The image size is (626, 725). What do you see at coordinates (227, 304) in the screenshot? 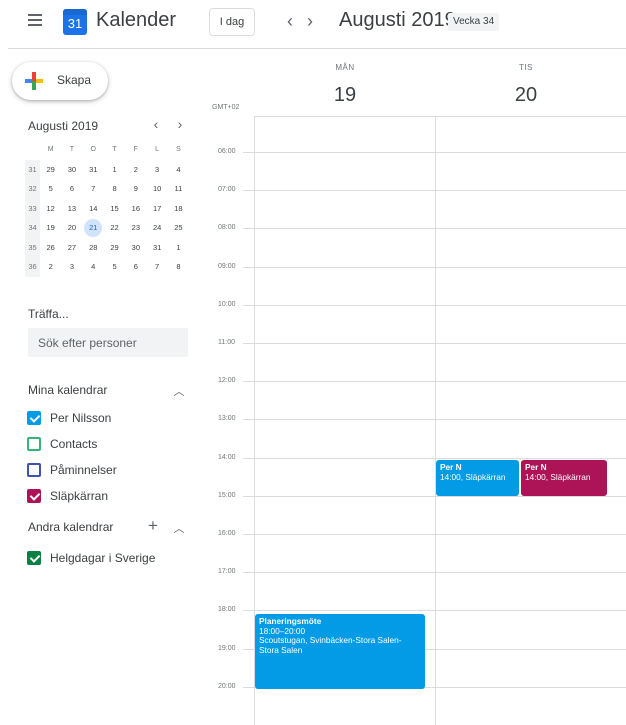
I see `hour-label: 10:00` at bounding box center [227, 304].